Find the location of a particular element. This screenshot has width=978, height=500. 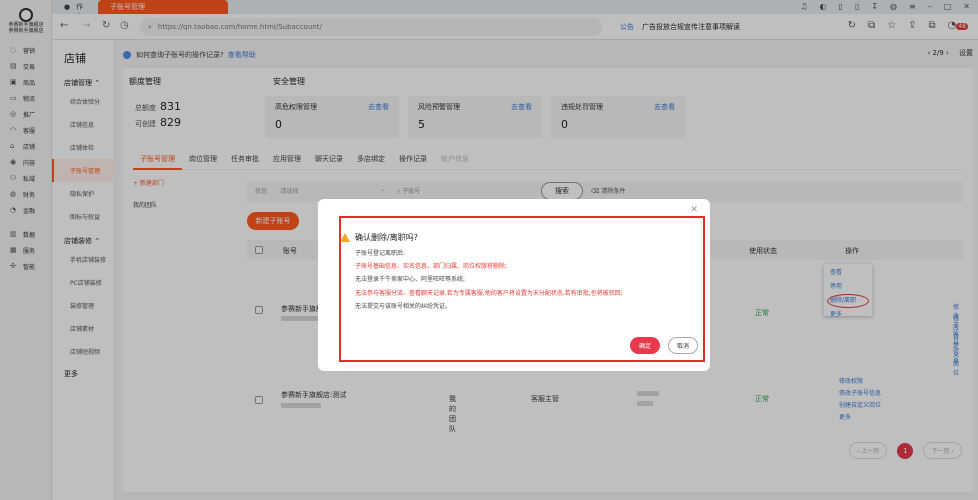

modal-line-warning: 子账号基础信息、实名信息、部门归属、岗位权限将删除; is located at coordinates (431, 267).